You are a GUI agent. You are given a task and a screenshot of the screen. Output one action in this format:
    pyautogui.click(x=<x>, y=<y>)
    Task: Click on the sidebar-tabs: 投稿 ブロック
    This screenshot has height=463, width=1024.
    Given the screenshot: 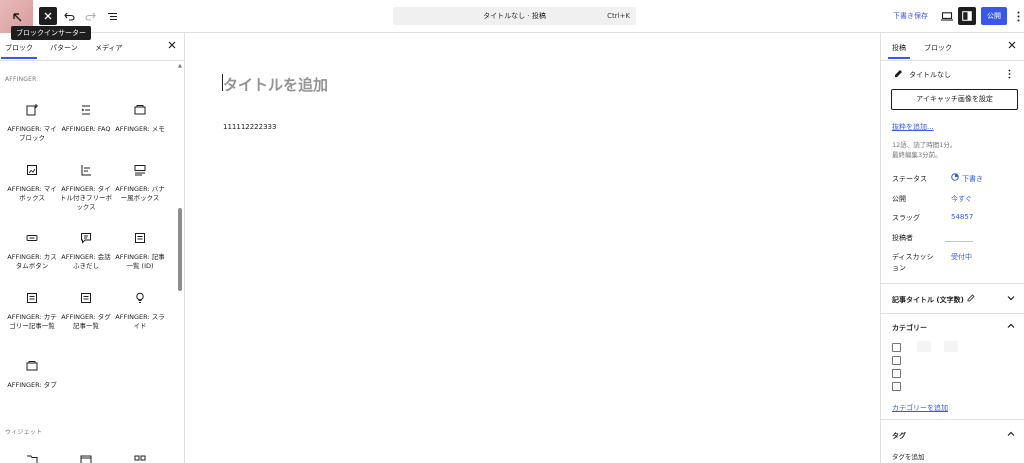 What is the action you would take?
    pyautogui.click(x=952, y=47)
    